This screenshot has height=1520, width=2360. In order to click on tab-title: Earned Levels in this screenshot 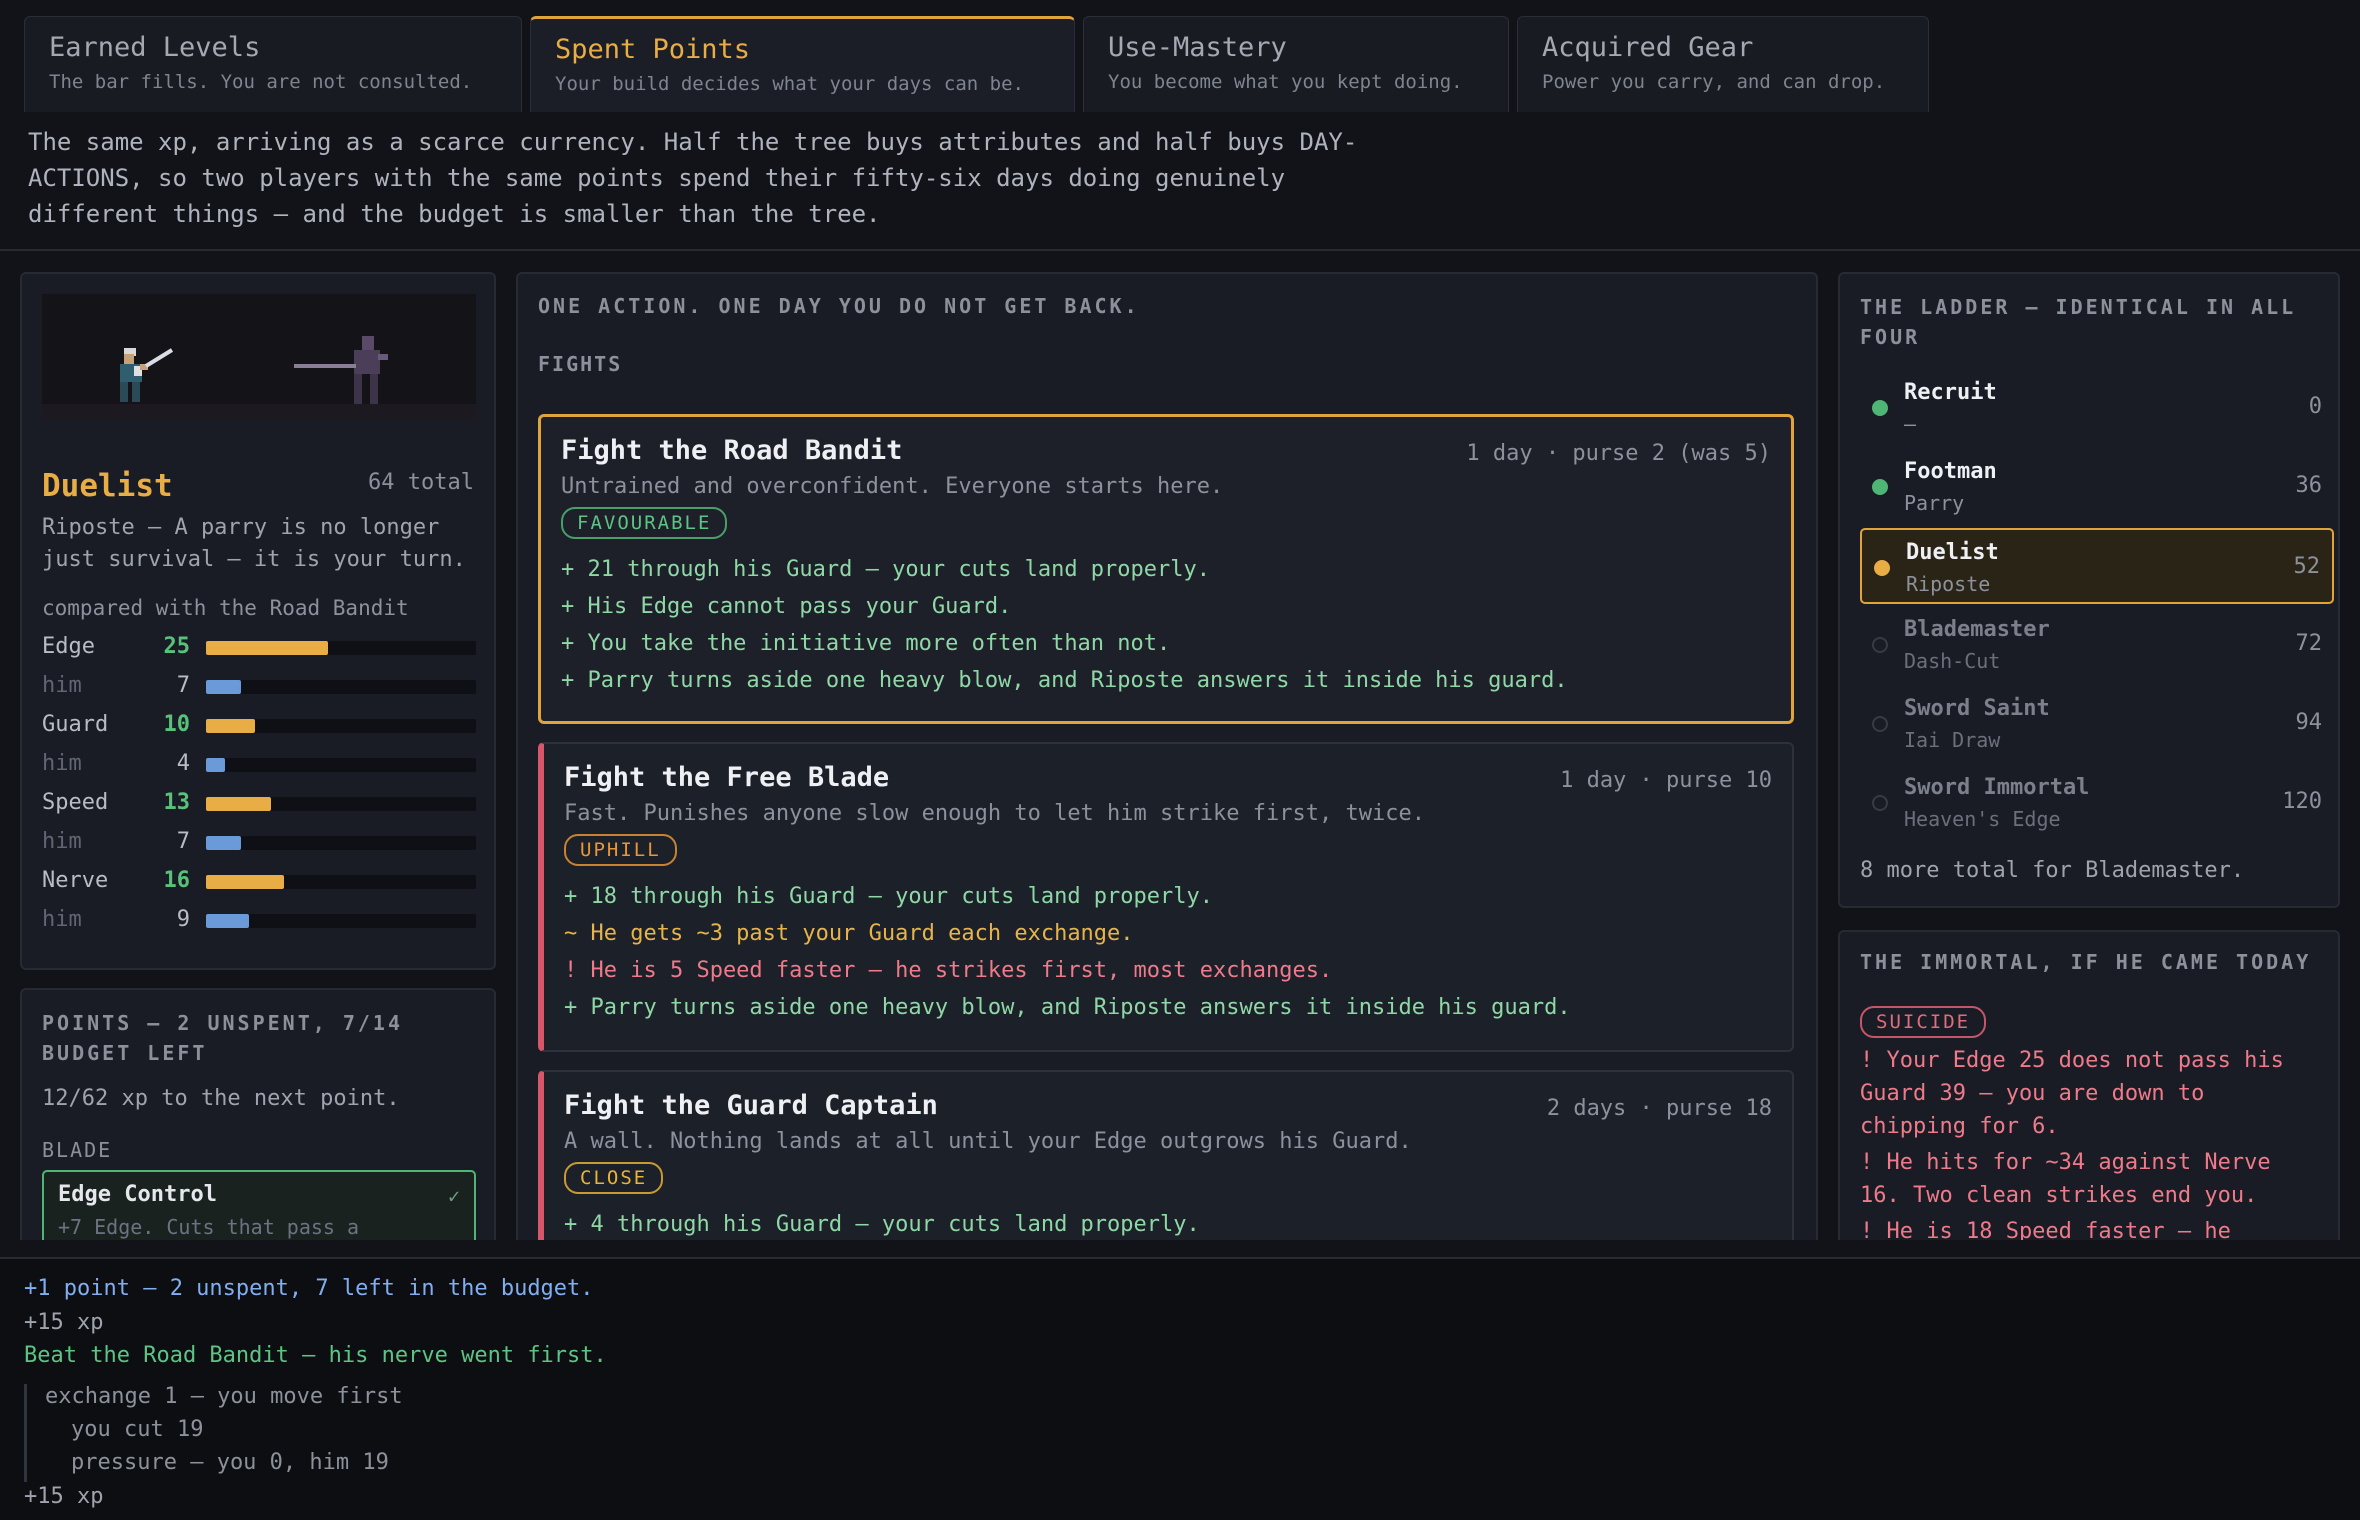, I will do `click(155, 47)`.